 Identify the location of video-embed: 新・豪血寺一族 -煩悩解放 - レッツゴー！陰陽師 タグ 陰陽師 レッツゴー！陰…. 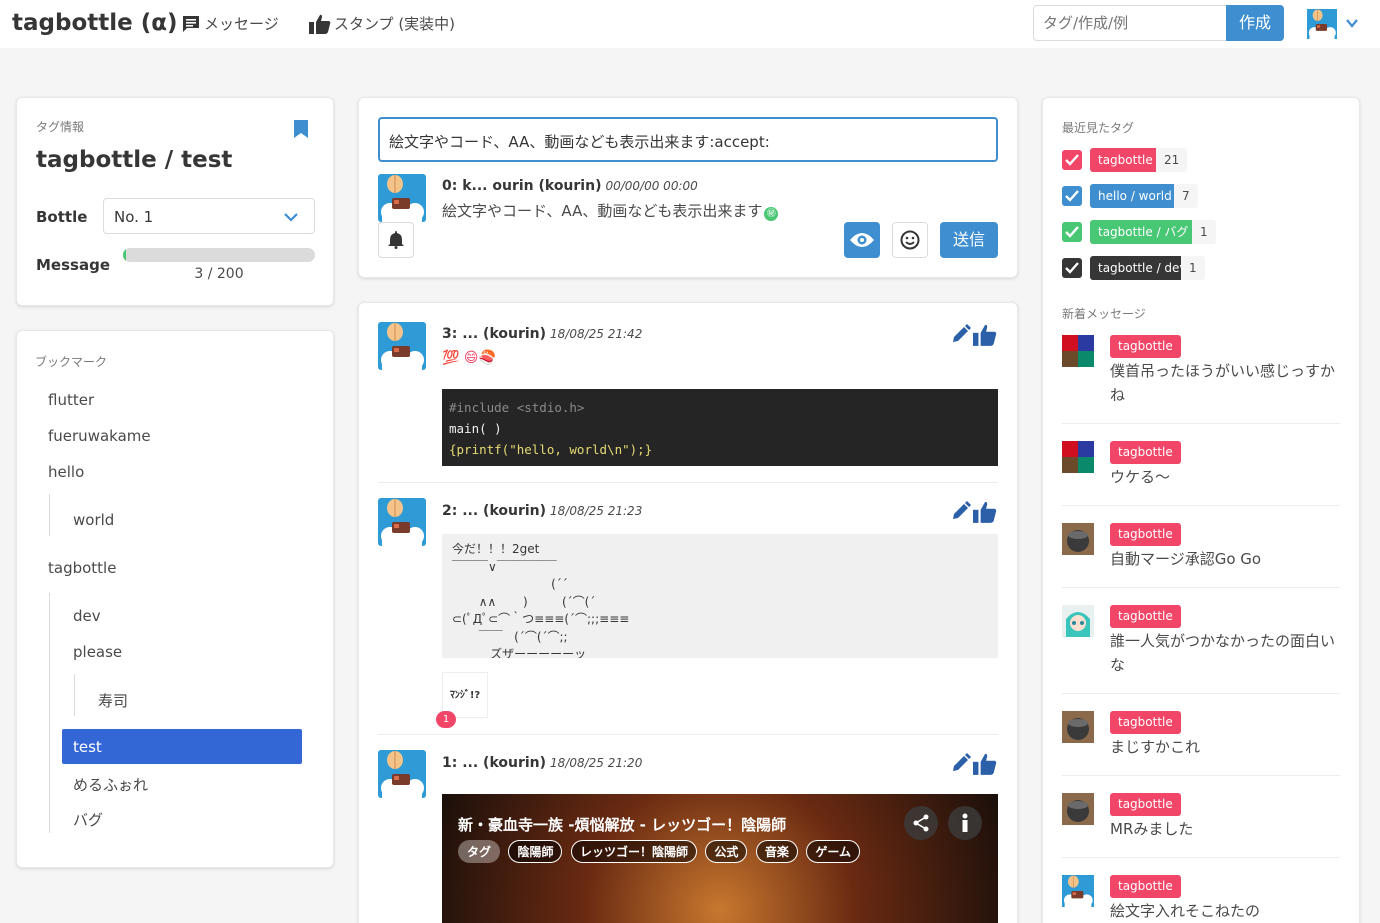
(720, 858).